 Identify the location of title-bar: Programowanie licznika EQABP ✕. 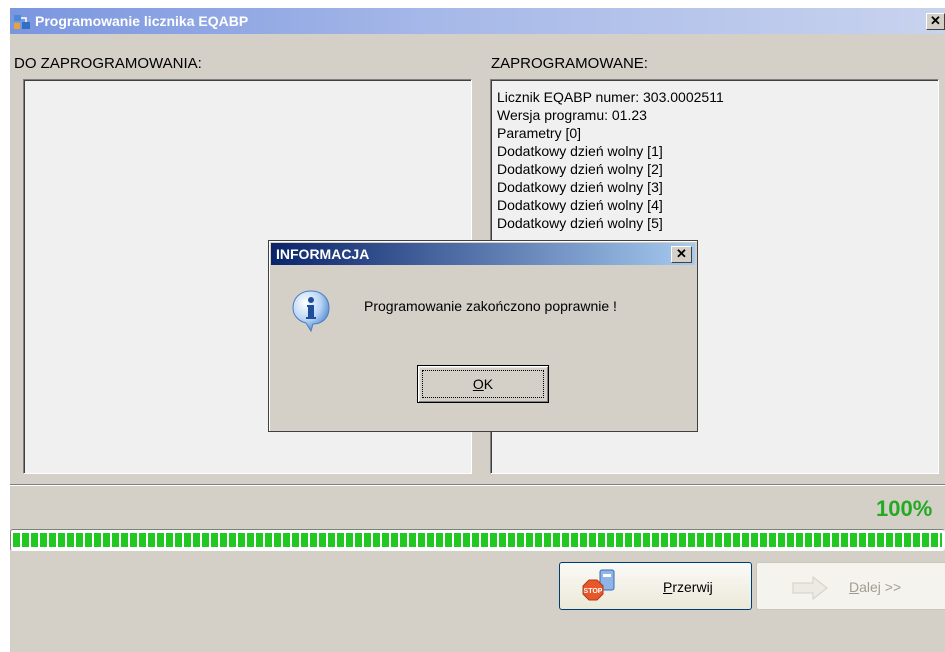
(477, 21).